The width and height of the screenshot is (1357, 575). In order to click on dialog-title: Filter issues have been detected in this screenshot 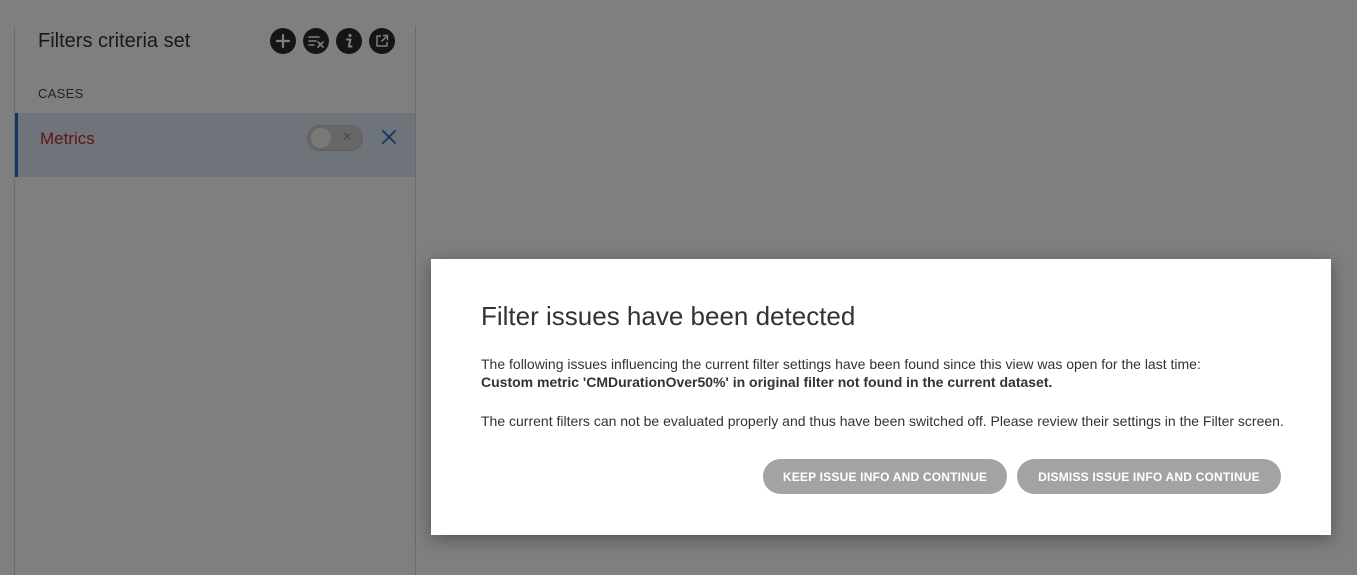, I will do `click(668, 316)`.